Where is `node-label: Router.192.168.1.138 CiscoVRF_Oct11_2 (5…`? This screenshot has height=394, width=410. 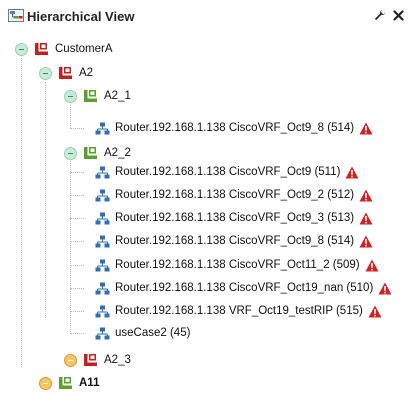 node-label: Router.192.168.1.138 CiscoVRF_Oct11_2 (5… is located at coordinates (237, 265).